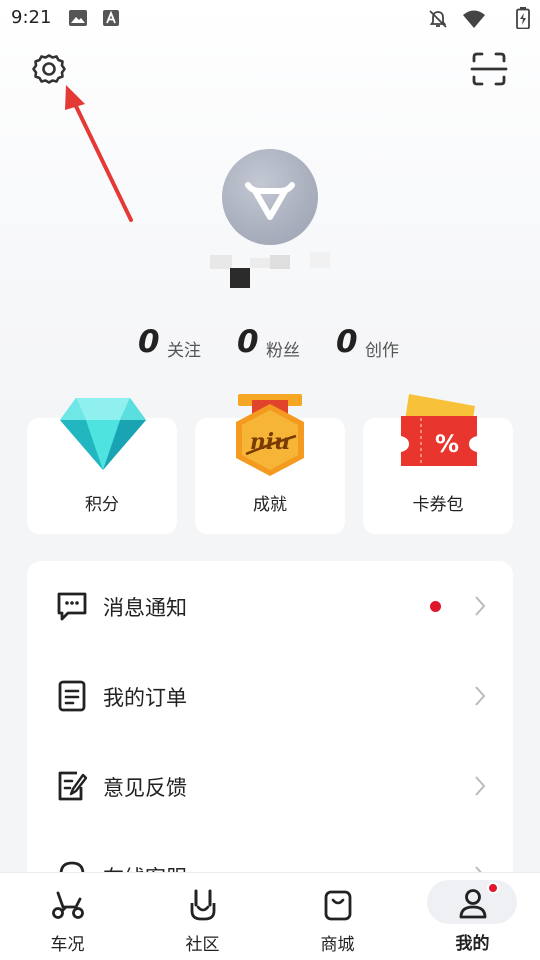  I want to click on tab-vehicle: 车况, so click(67, 916).